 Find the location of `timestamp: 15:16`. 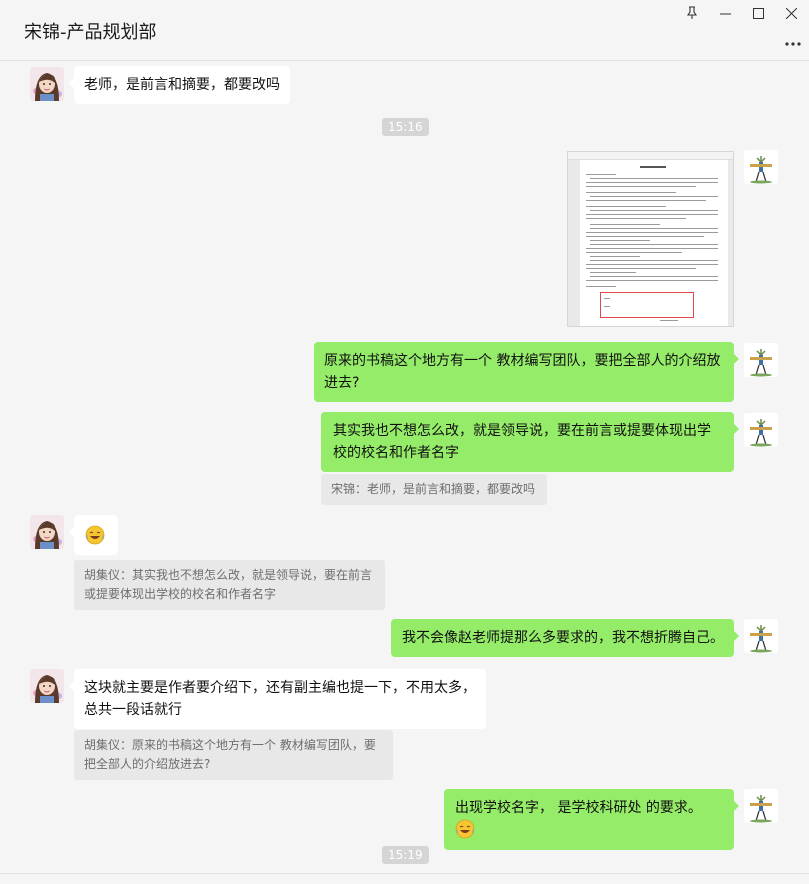

timestamp: 15:16 is located at coordinates (405, 127).